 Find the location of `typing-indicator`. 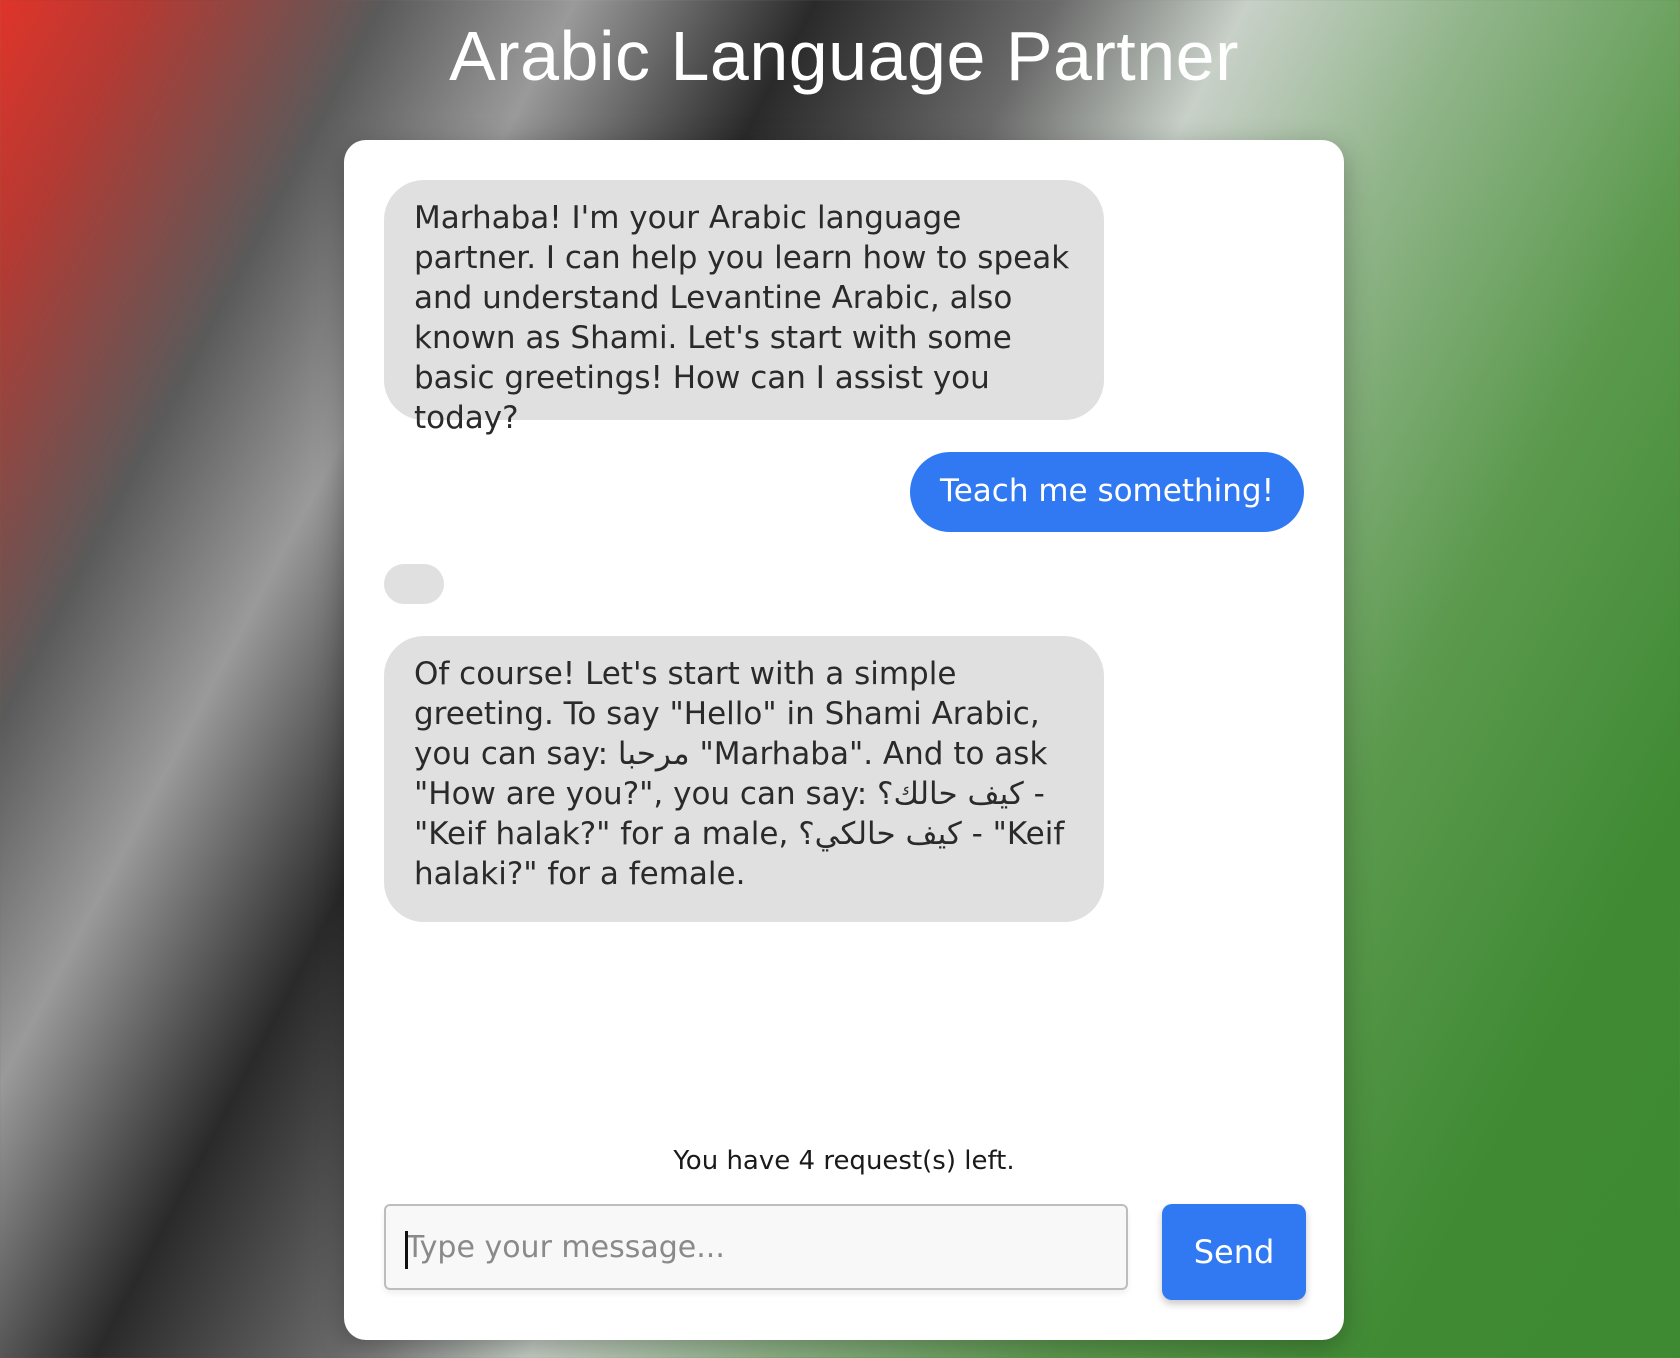

typing-indicator is located at coordinates (414, 584).